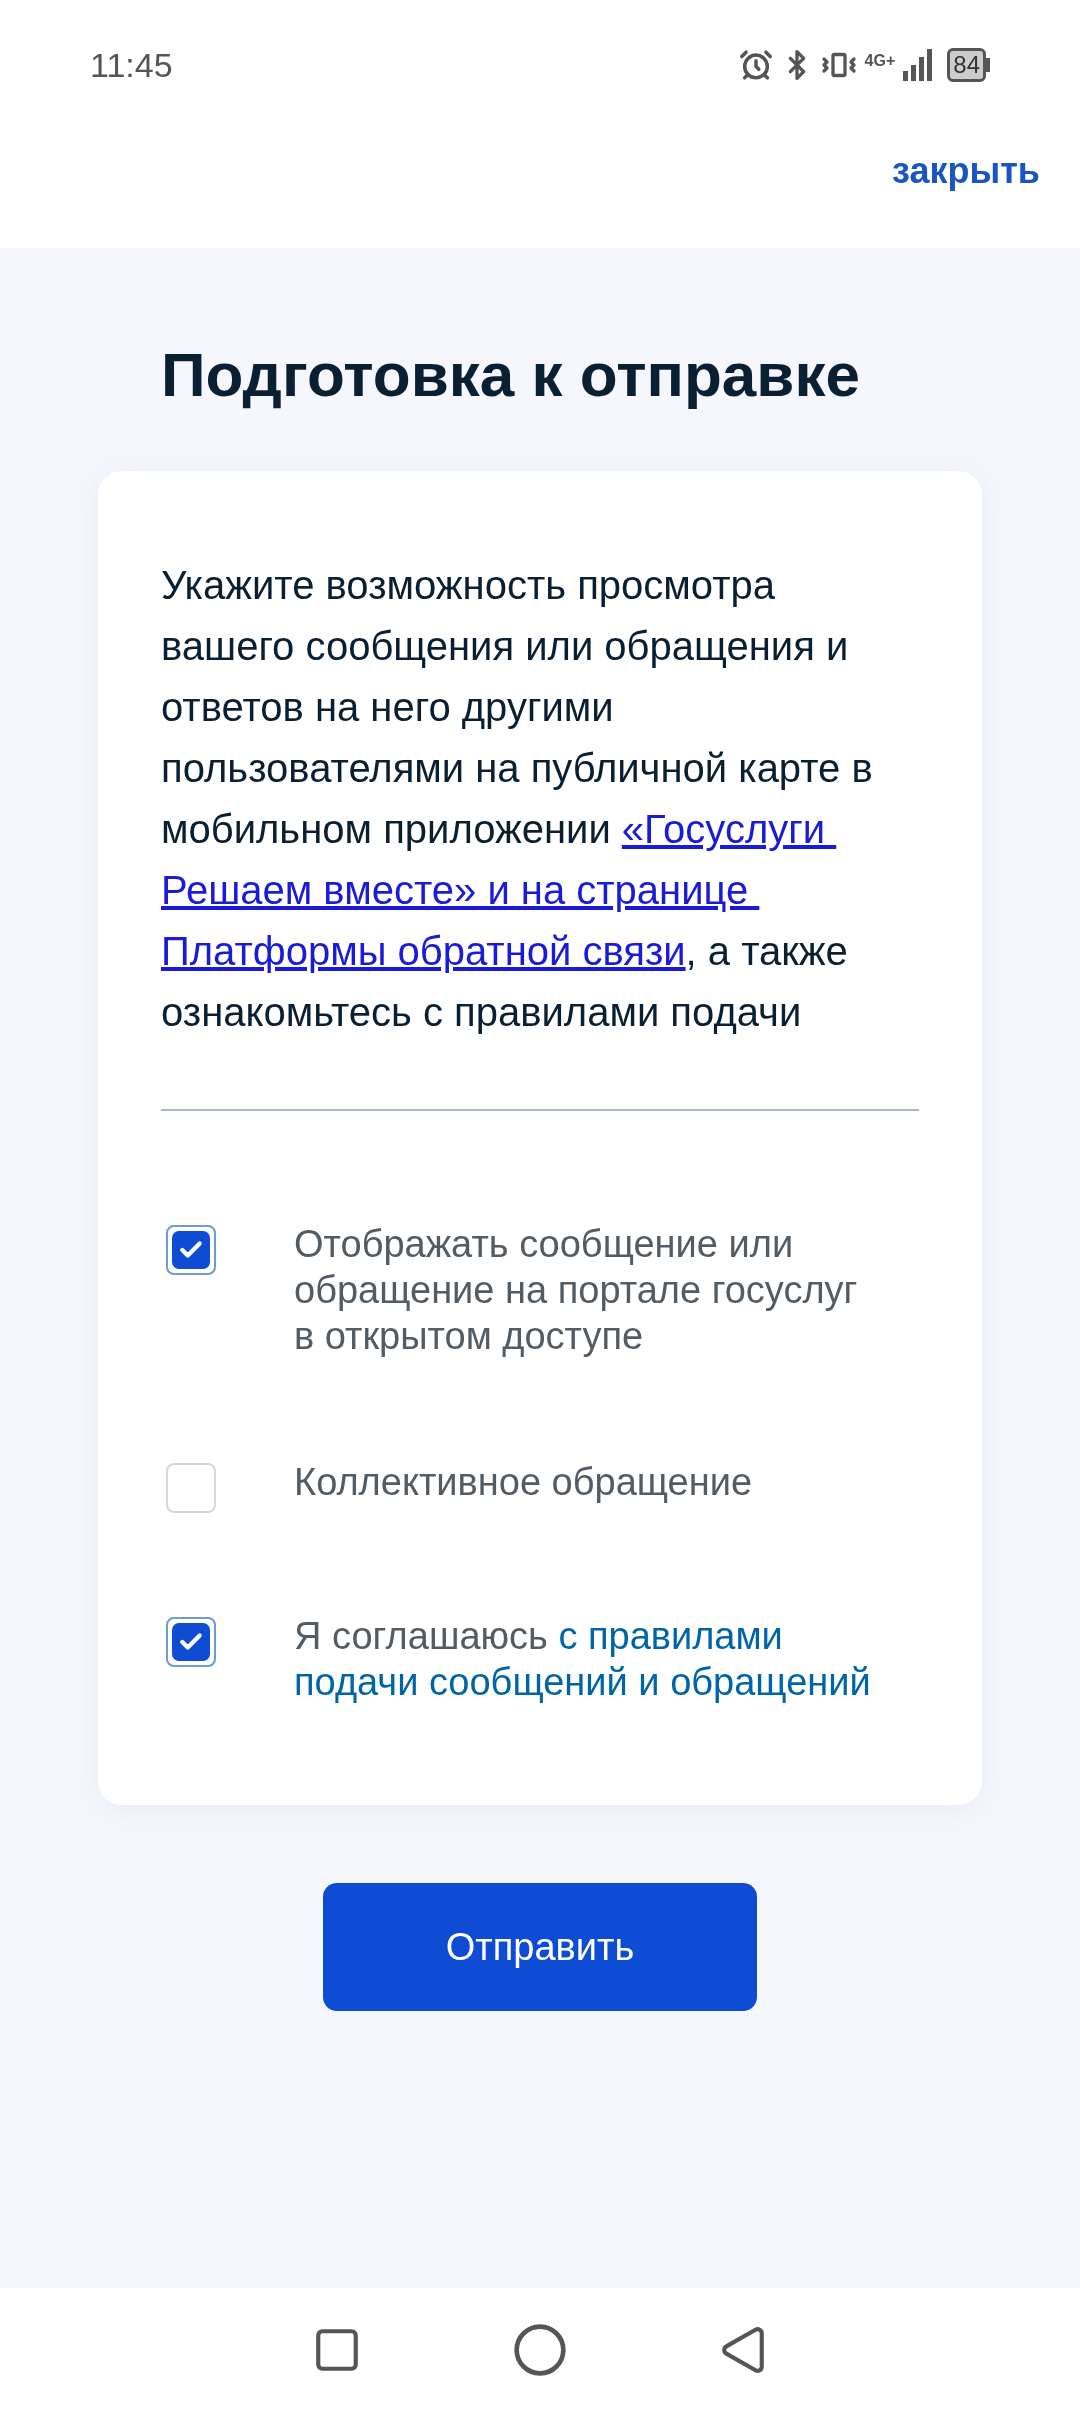  I want to click on link: Платформы обратной связи, so click(423, 951).